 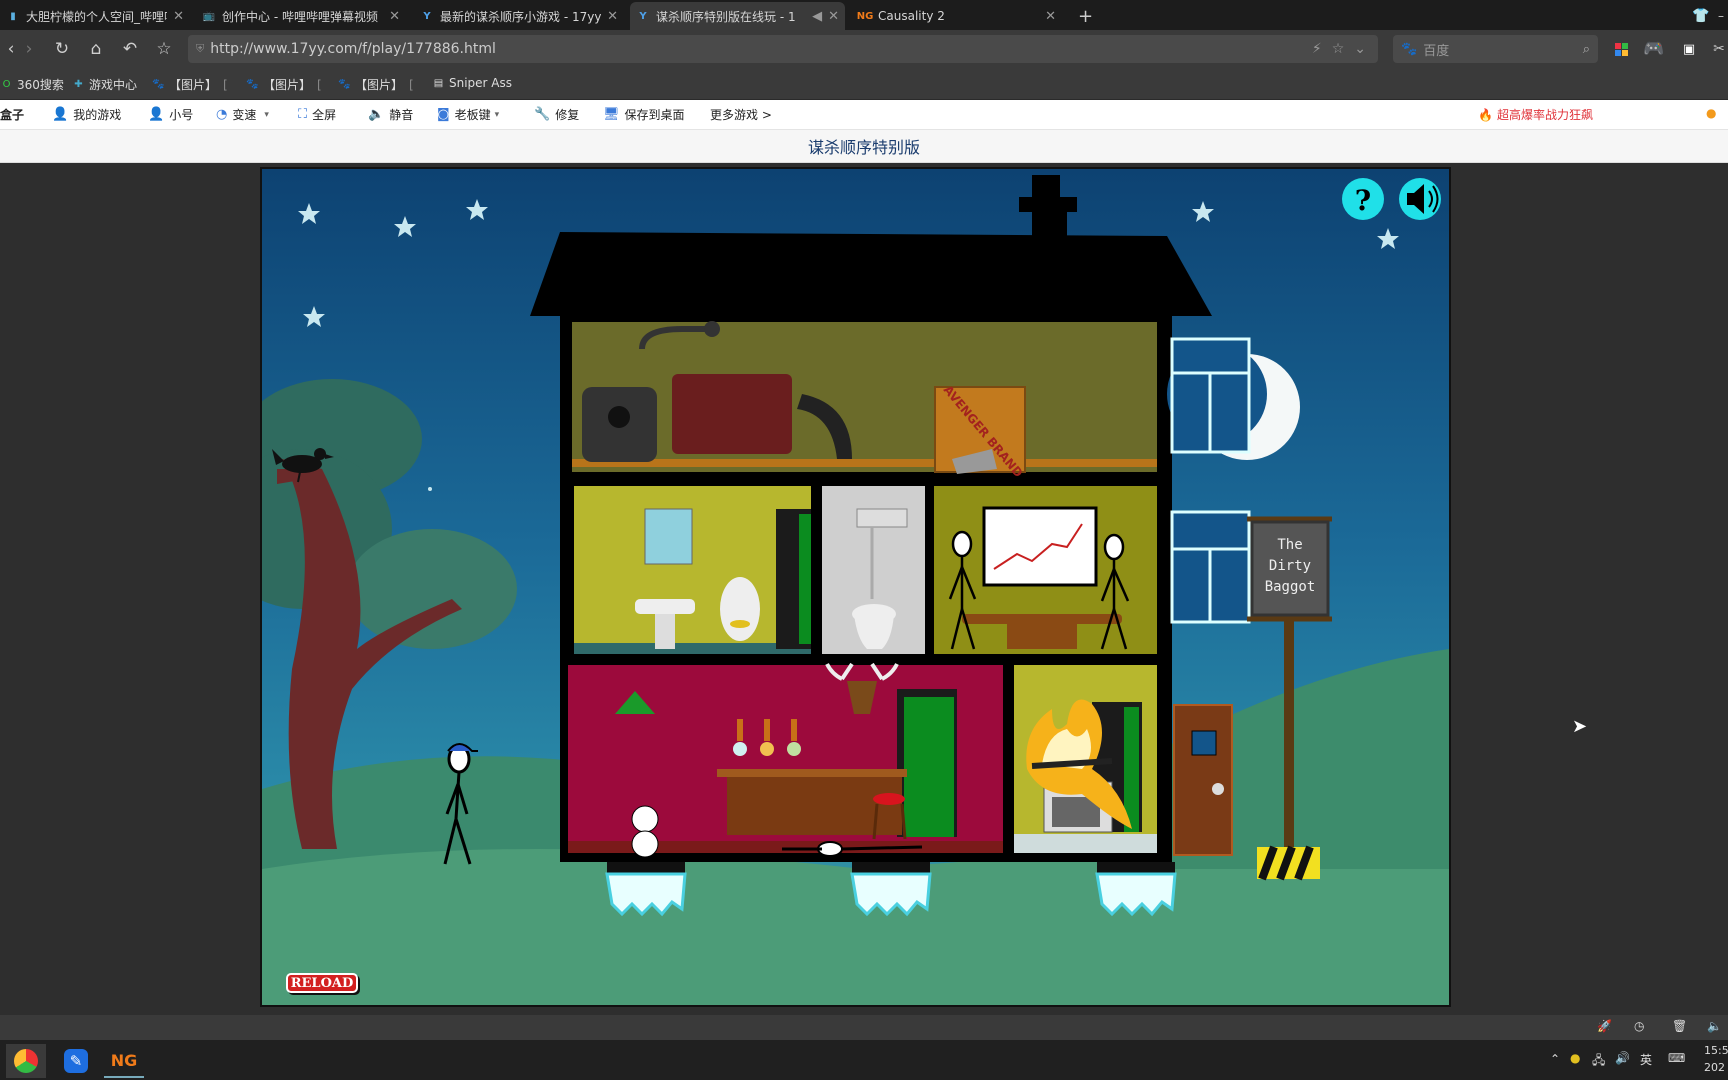 What do you see at coordinates (668, 536) in the screenshot?
I see `mirror` at bounding box center [668, 536].